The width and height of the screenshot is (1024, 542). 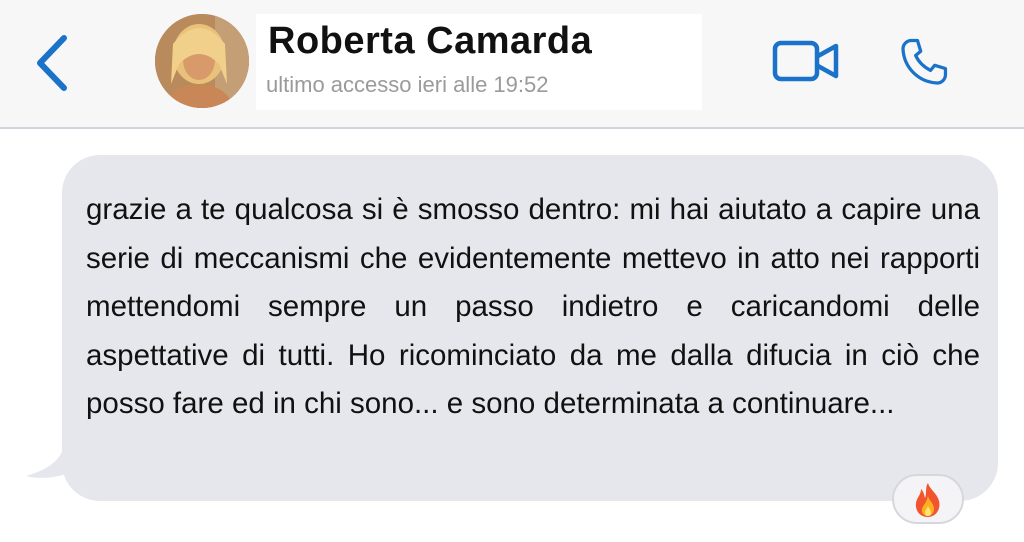 I want to click on chevron-left-icon, so click(x=52, y=63).